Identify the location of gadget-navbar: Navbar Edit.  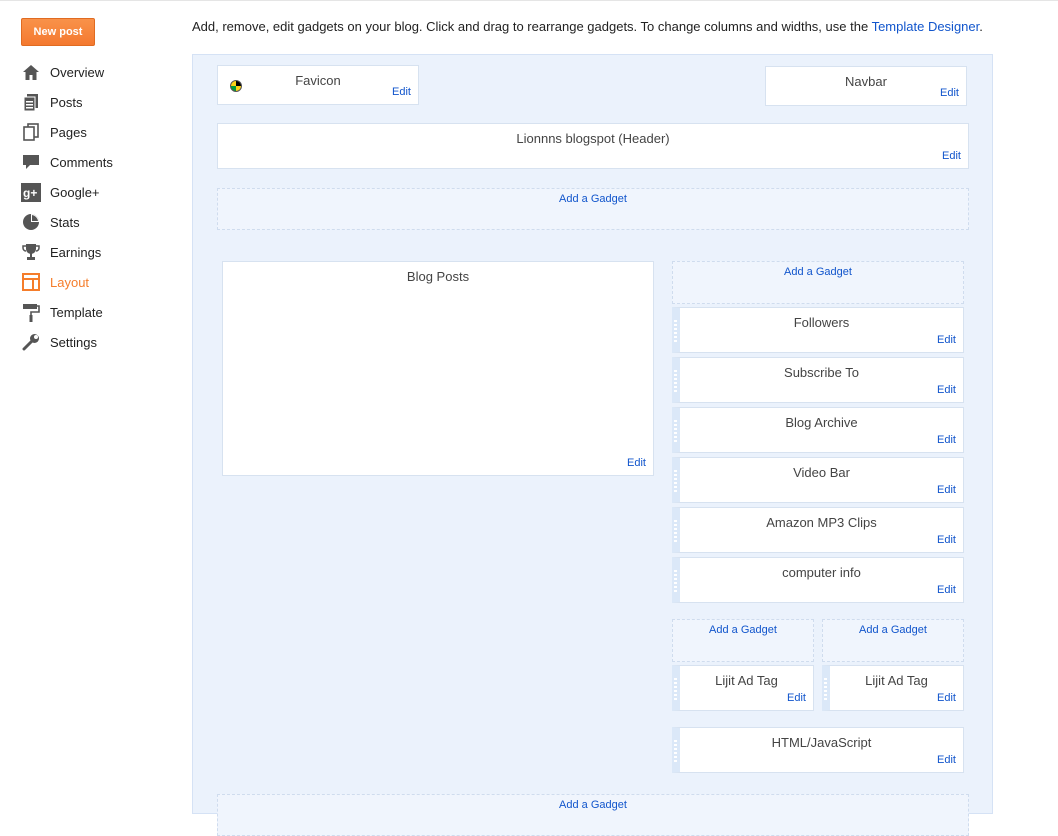
(866, 86).